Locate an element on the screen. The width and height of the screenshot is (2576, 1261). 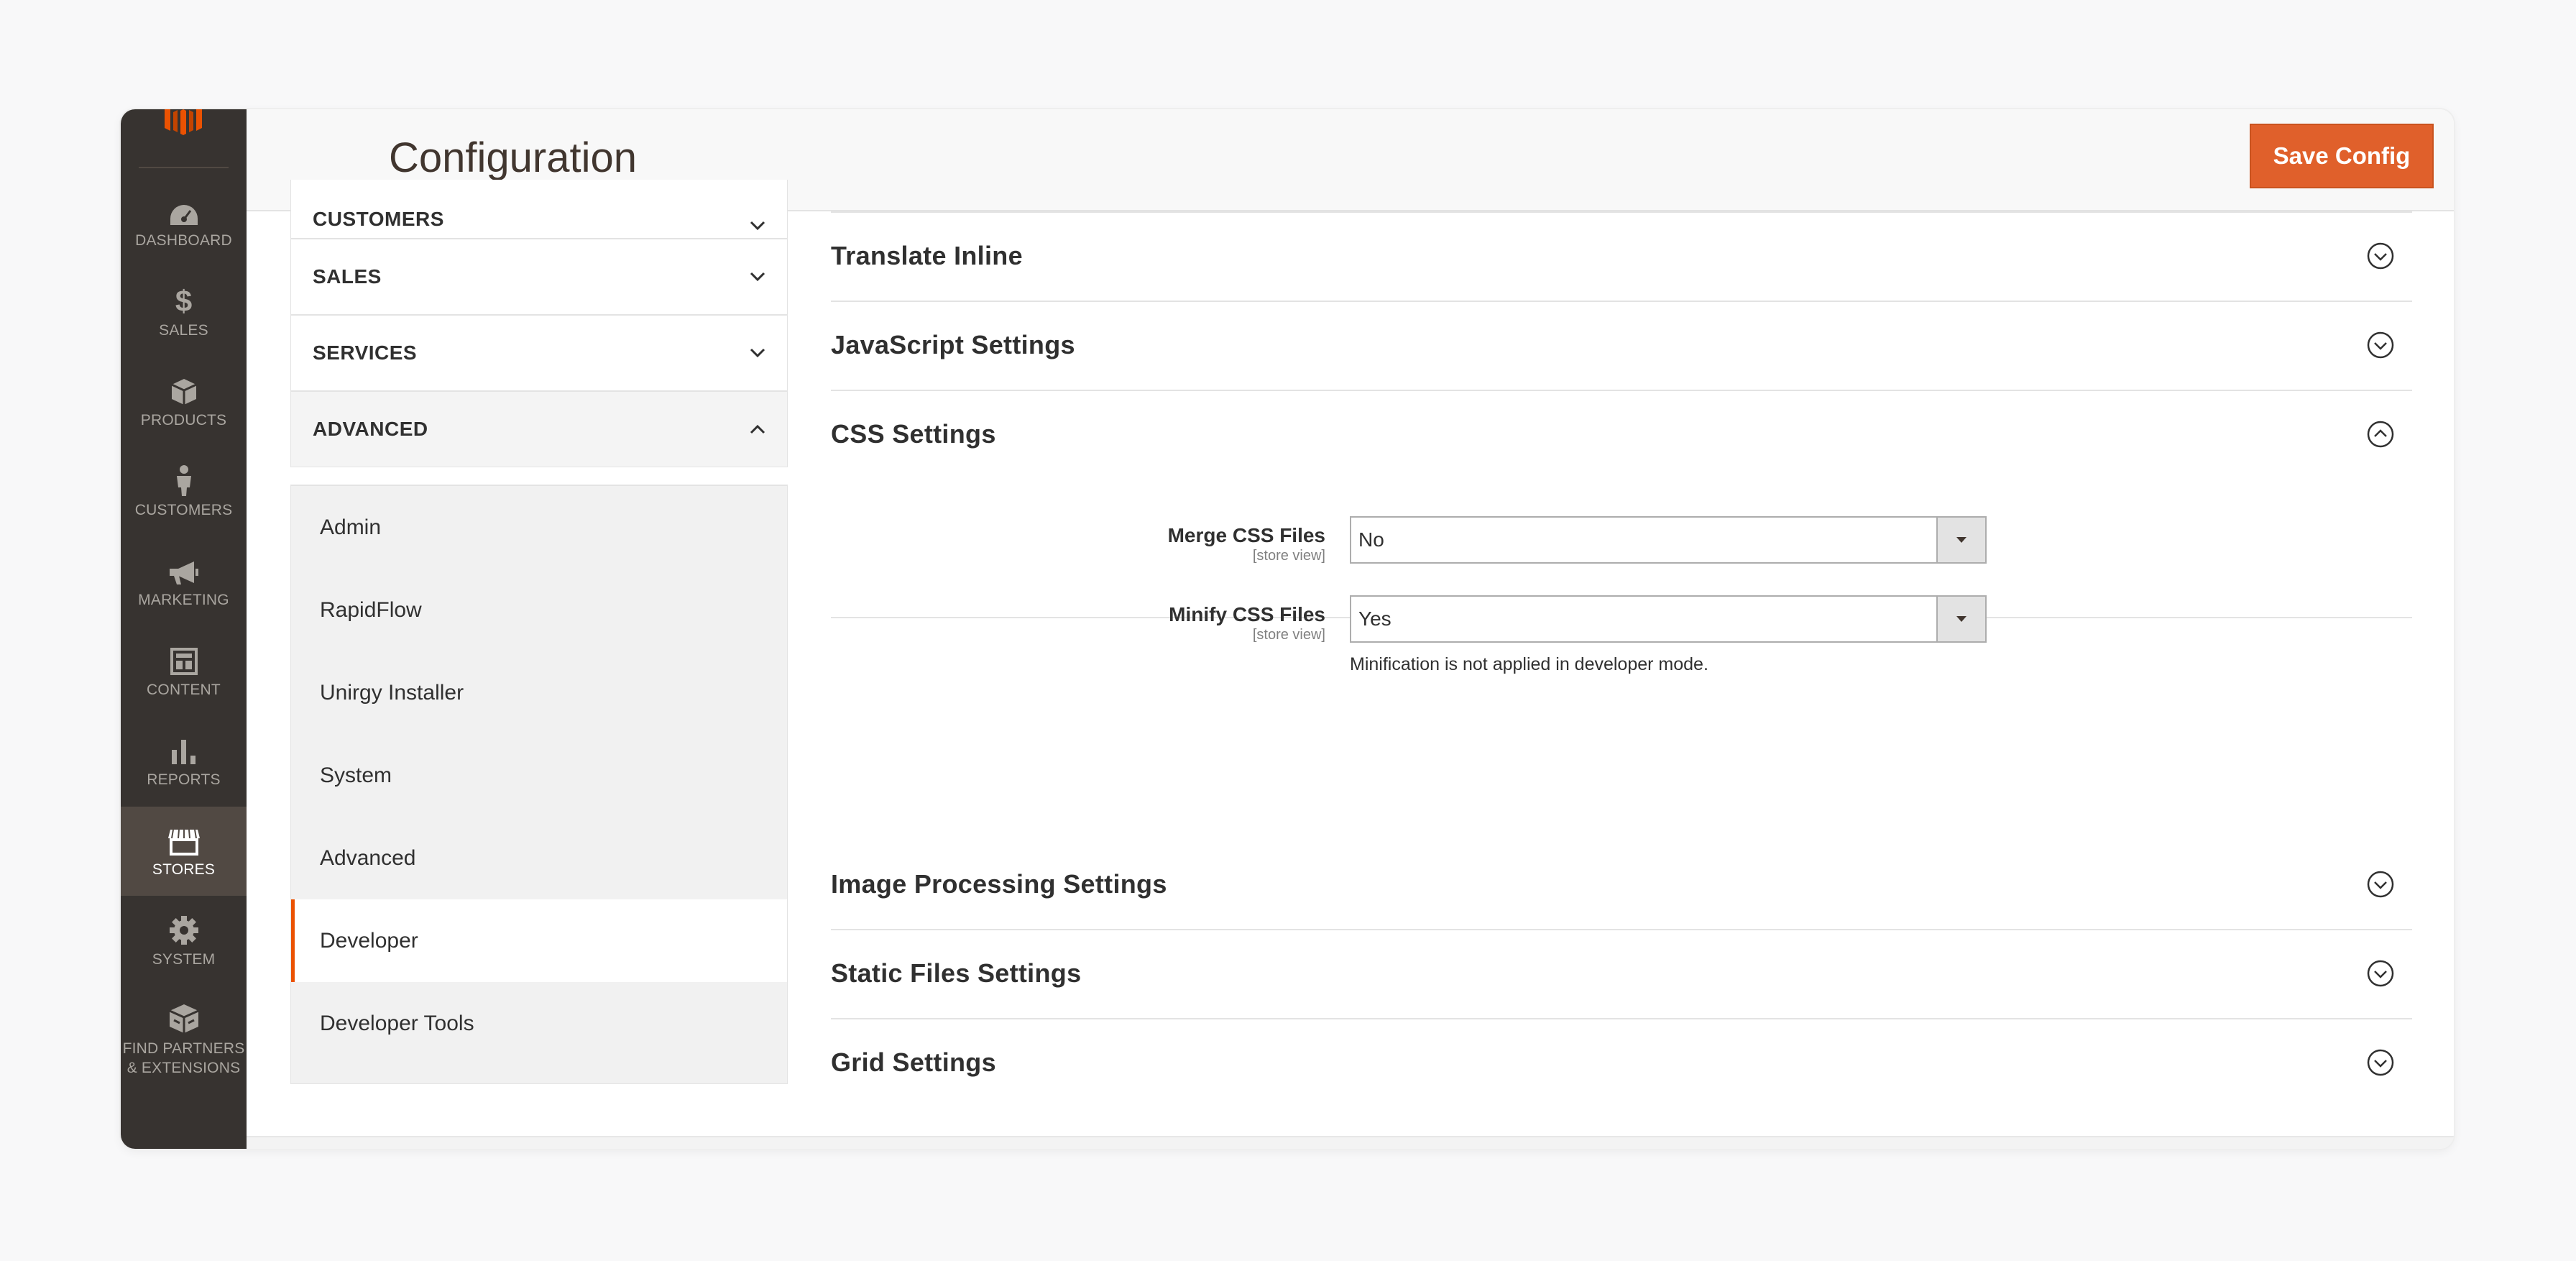
dashboard-icon is located at coordinates (184, 210).